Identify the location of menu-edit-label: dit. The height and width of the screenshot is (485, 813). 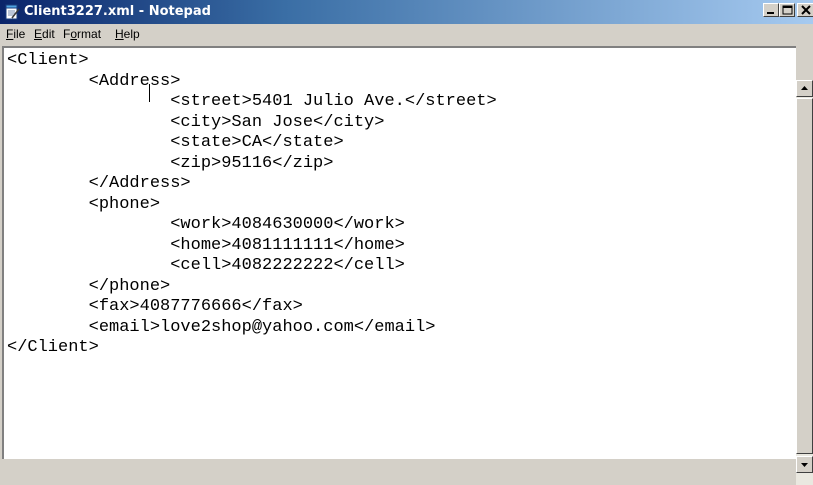
(48, 34).